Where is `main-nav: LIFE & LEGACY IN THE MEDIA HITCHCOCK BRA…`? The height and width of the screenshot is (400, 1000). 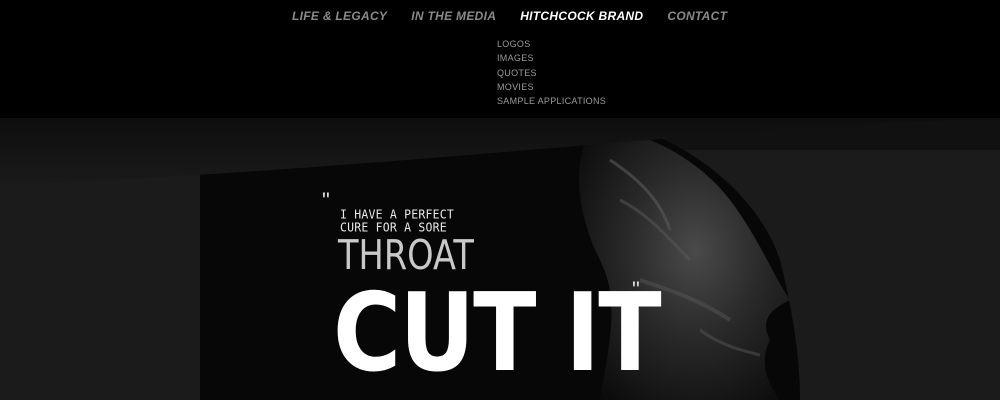
main-nav: LIFE & LEGACY IN THE MEDIA HITCHCOCK BRA… is located at coordinates (509, 16).